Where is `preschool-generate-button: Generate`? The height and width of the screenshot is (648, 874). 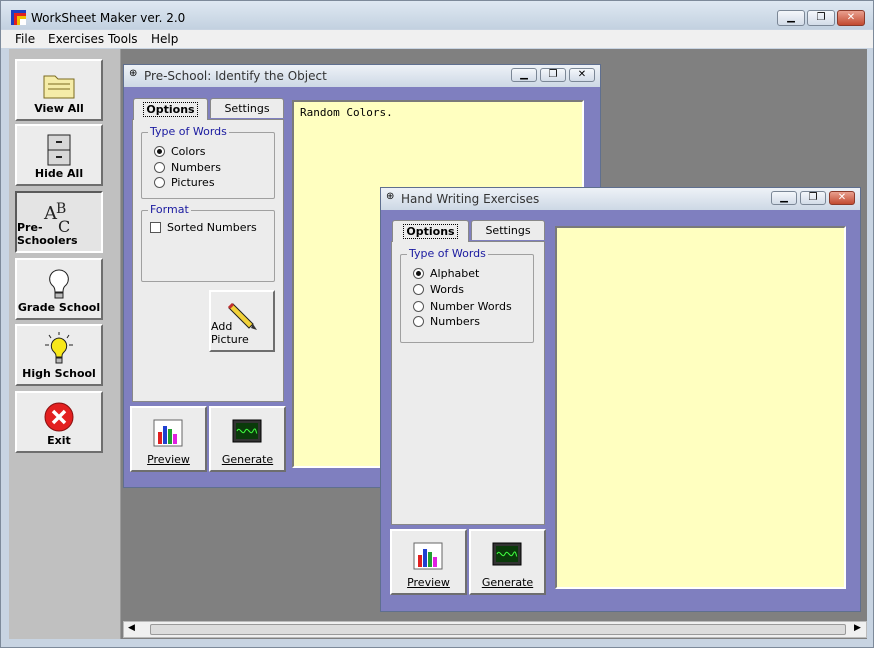 preschool-generate-button: Generate is located at coordinates (247, 439).